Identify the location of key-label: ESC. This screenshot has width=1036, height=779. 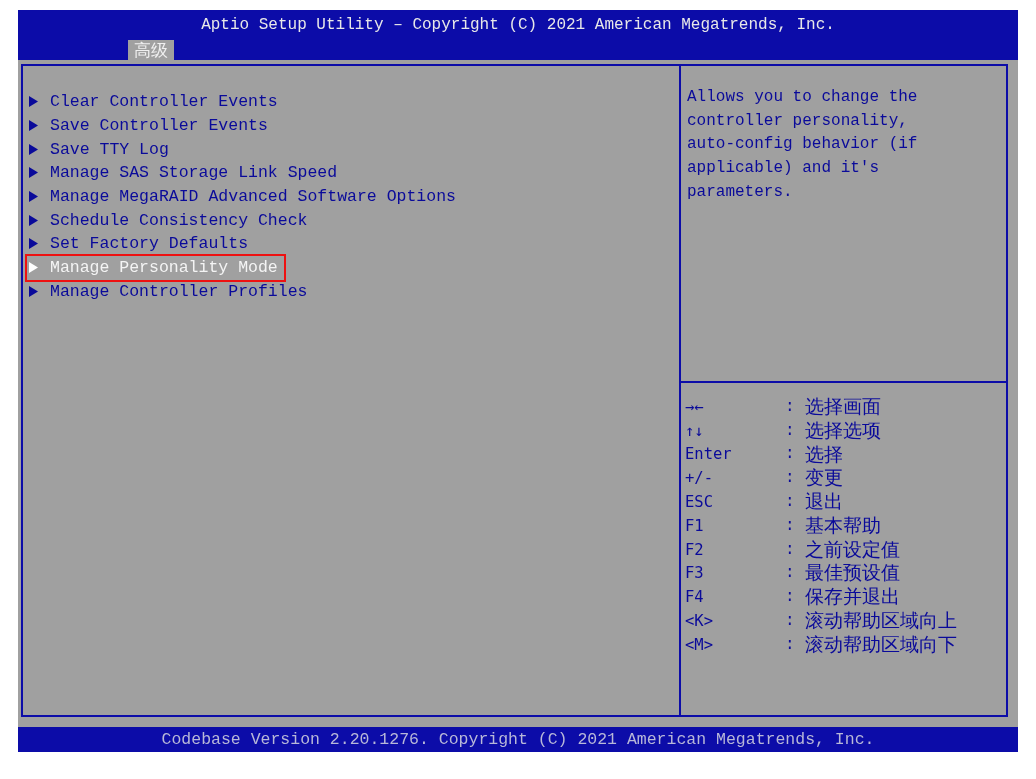
(699, 502).